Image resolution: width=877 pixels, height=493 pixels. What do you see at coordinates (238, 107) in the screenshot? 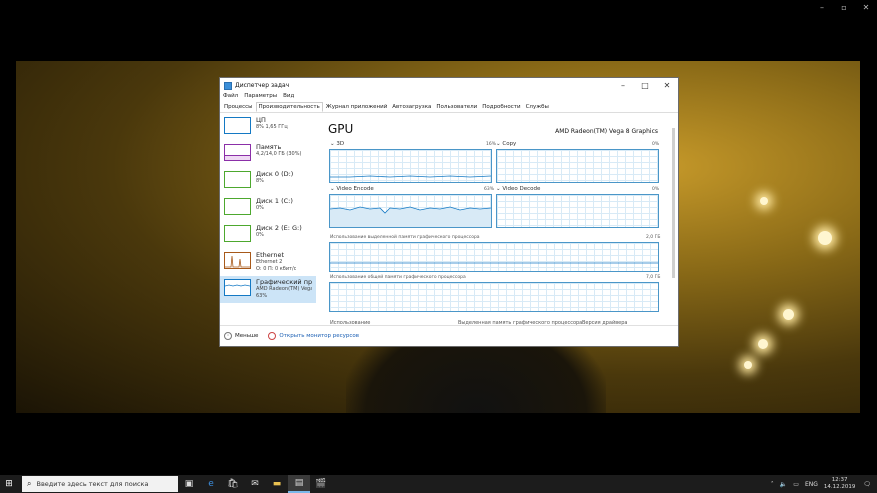
I see `tab-processes: Процессы` at bounding box center [238, 107].